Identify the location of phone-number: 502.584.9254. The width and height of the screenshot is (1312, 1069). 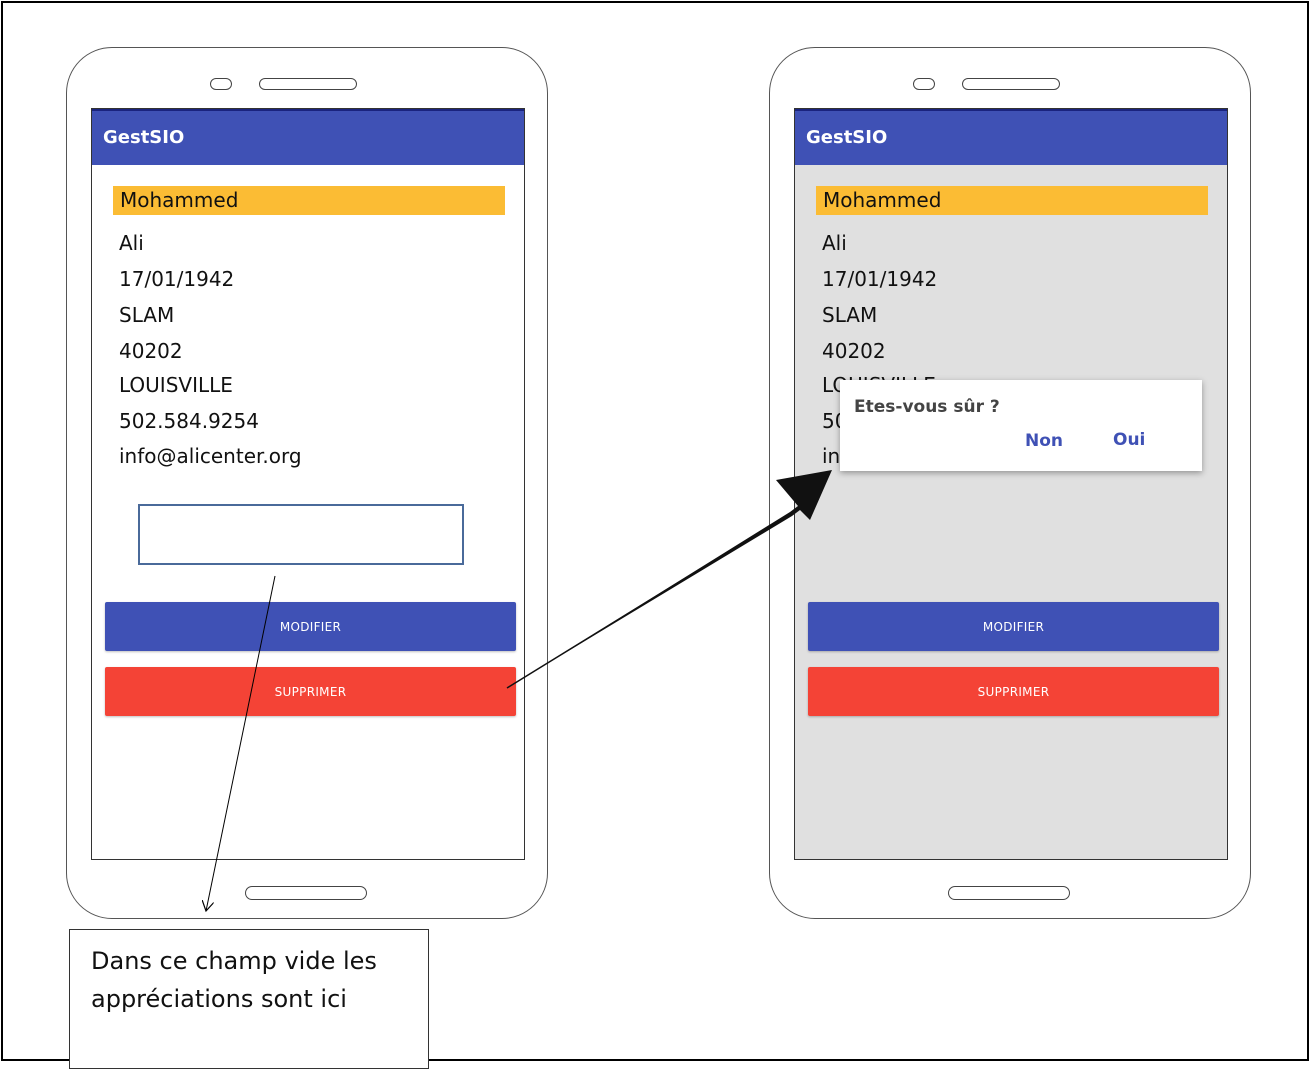
(189, 421).